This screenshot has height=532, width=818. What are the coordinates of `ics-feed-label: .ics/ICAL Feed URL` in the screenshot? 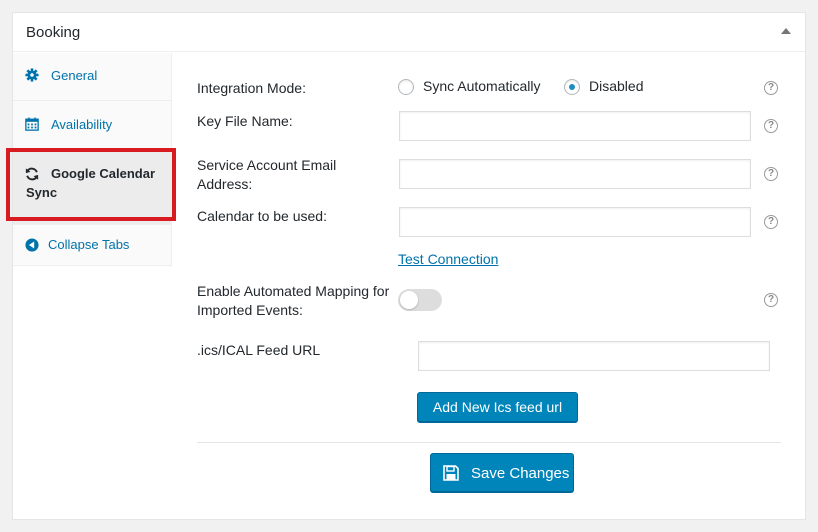 It's located at (259, 350).